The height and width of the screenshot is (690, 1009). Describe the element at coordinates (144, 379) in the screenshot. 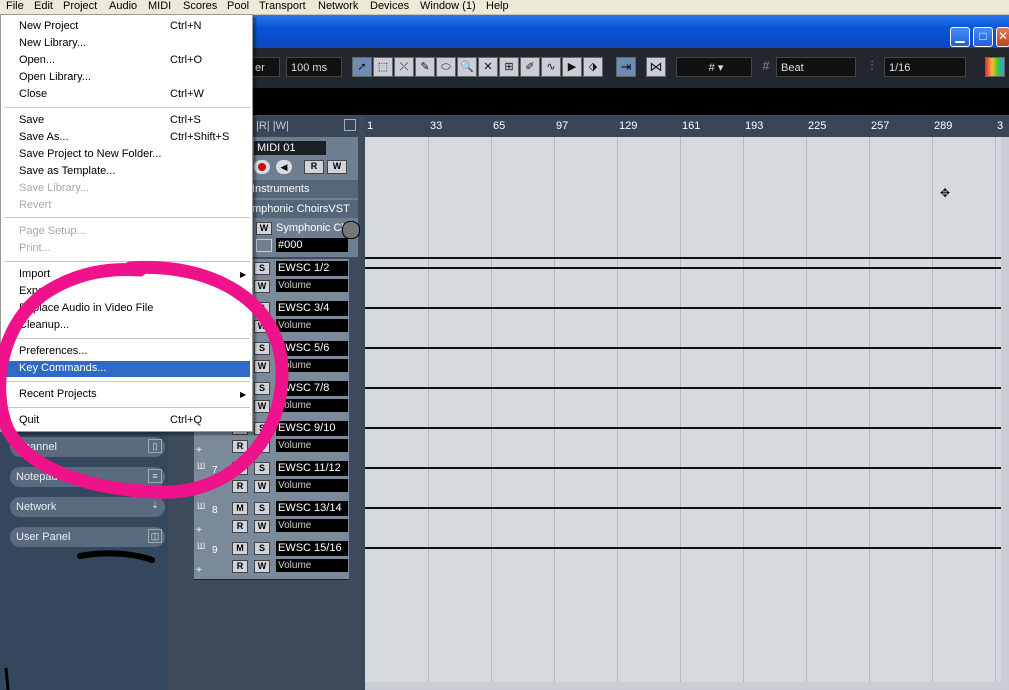

I see `pink-circle-annotation` at that location.